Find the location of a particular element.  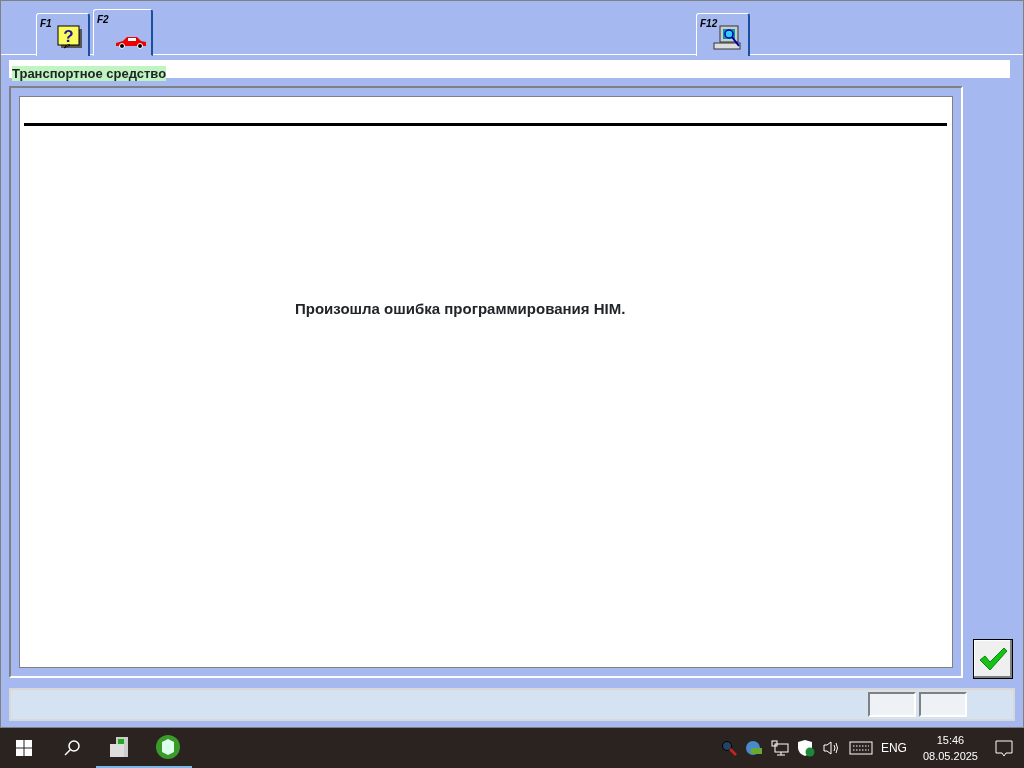

checkmark-icon is located at coordinates (993, 659).